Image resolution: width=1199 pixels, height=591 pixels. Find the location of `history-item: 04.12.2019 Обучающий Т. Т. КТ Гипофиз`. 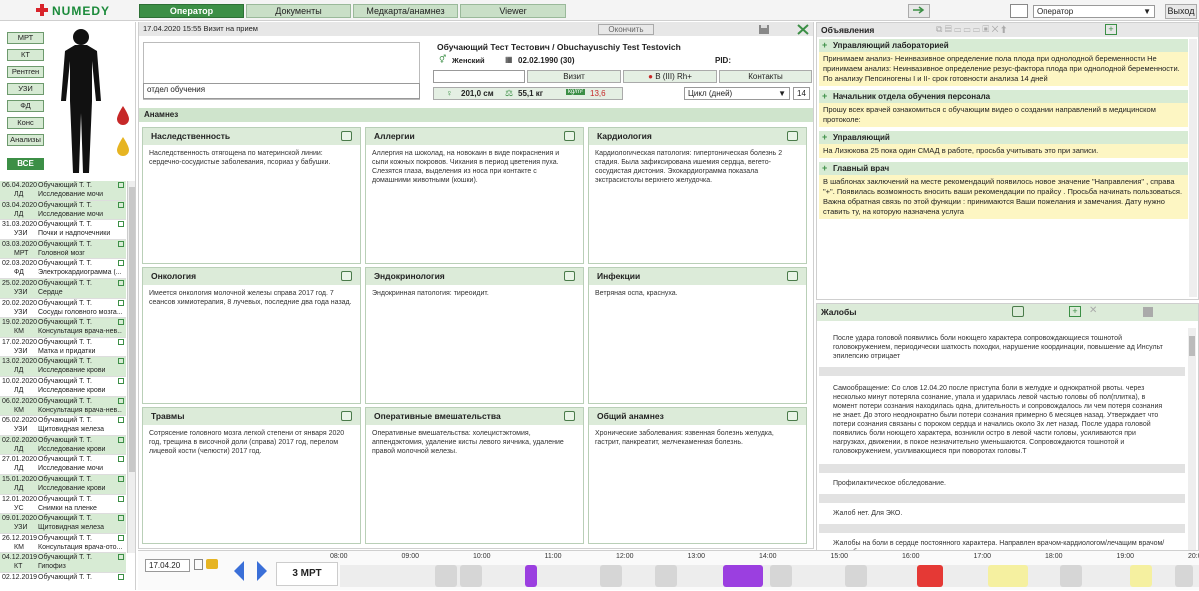

history-item: 04.12.2019 Обучающий Т. Т. КТ Гипофиз is located at coordinates (63, 563).